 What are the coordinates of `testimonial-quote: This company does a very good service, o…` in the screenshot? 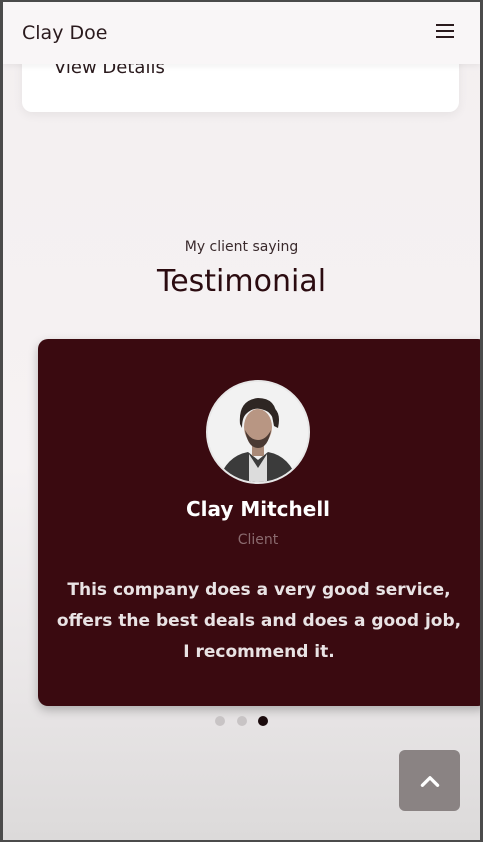 It's located at (259, 621).